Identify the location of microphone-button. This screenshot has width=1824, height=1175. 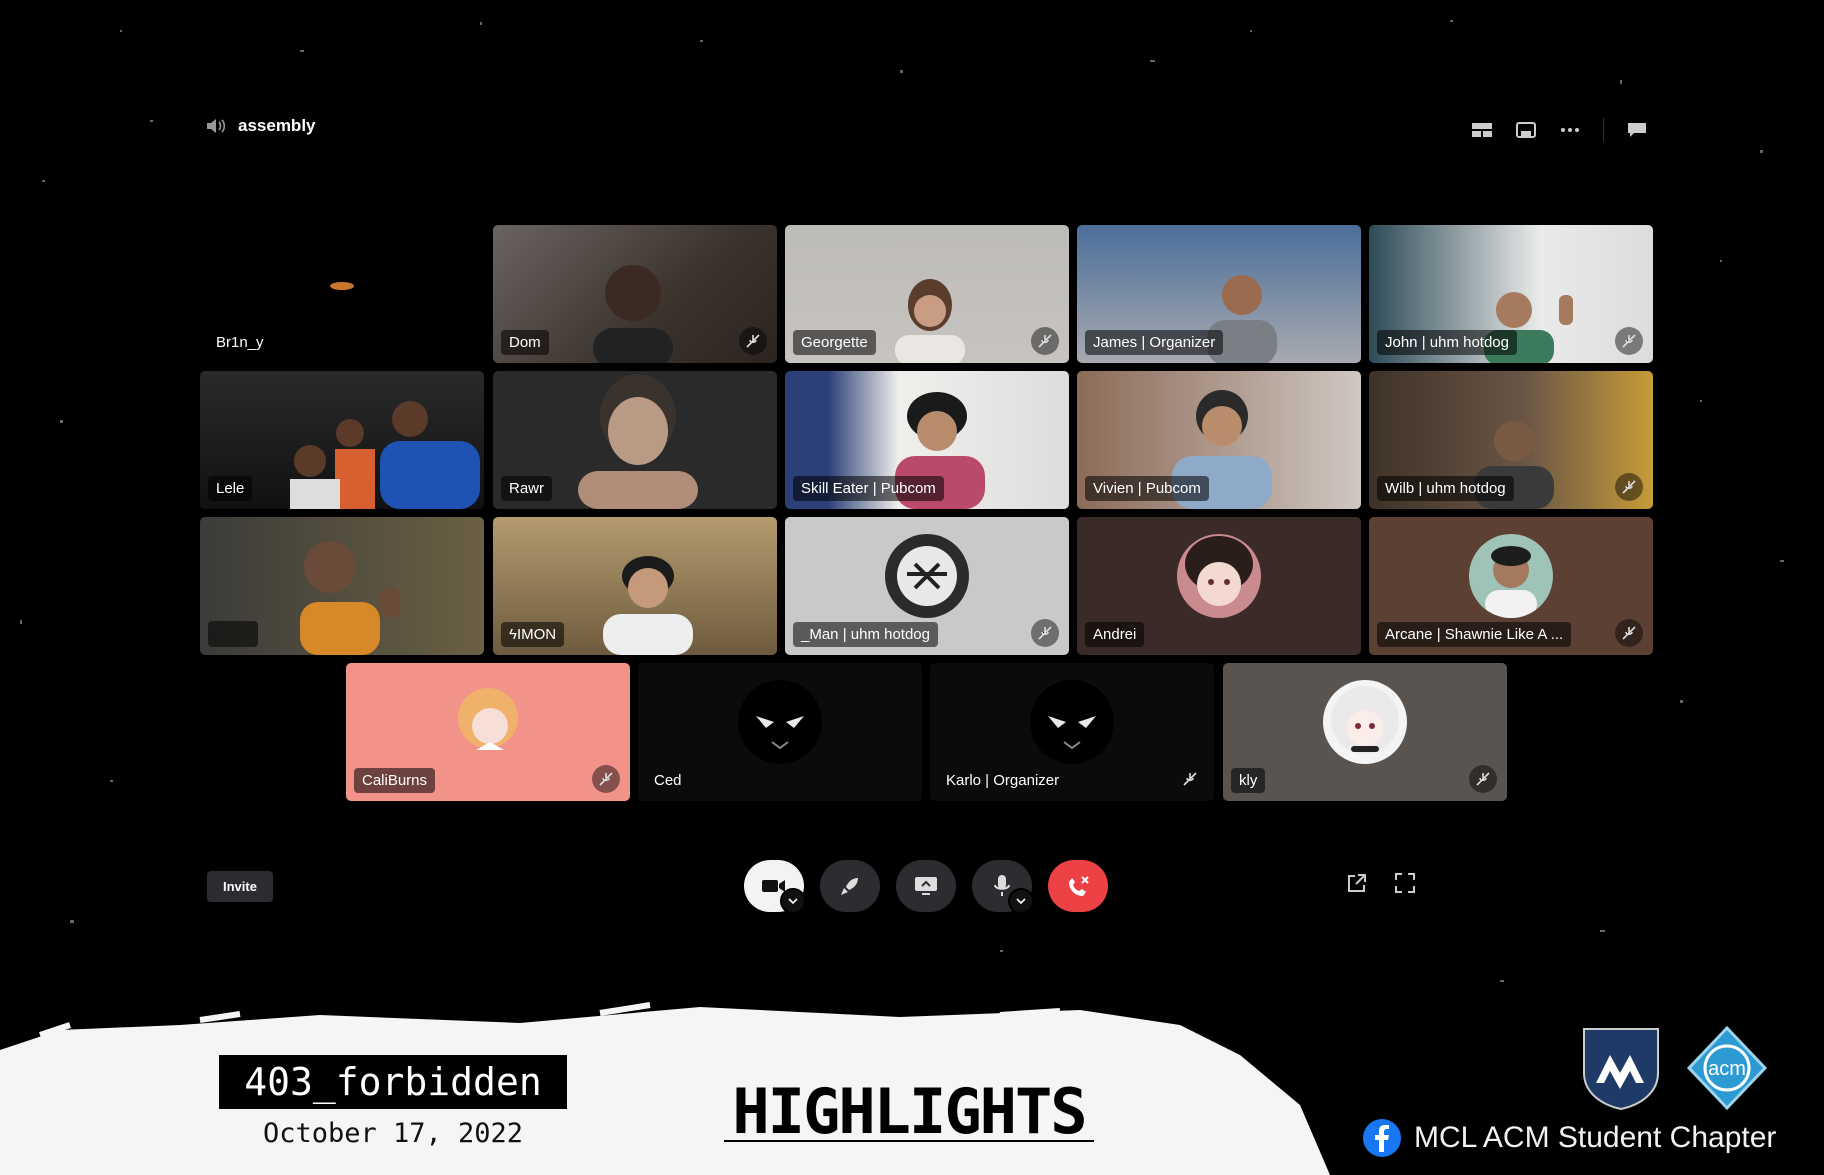
(1003, 887).